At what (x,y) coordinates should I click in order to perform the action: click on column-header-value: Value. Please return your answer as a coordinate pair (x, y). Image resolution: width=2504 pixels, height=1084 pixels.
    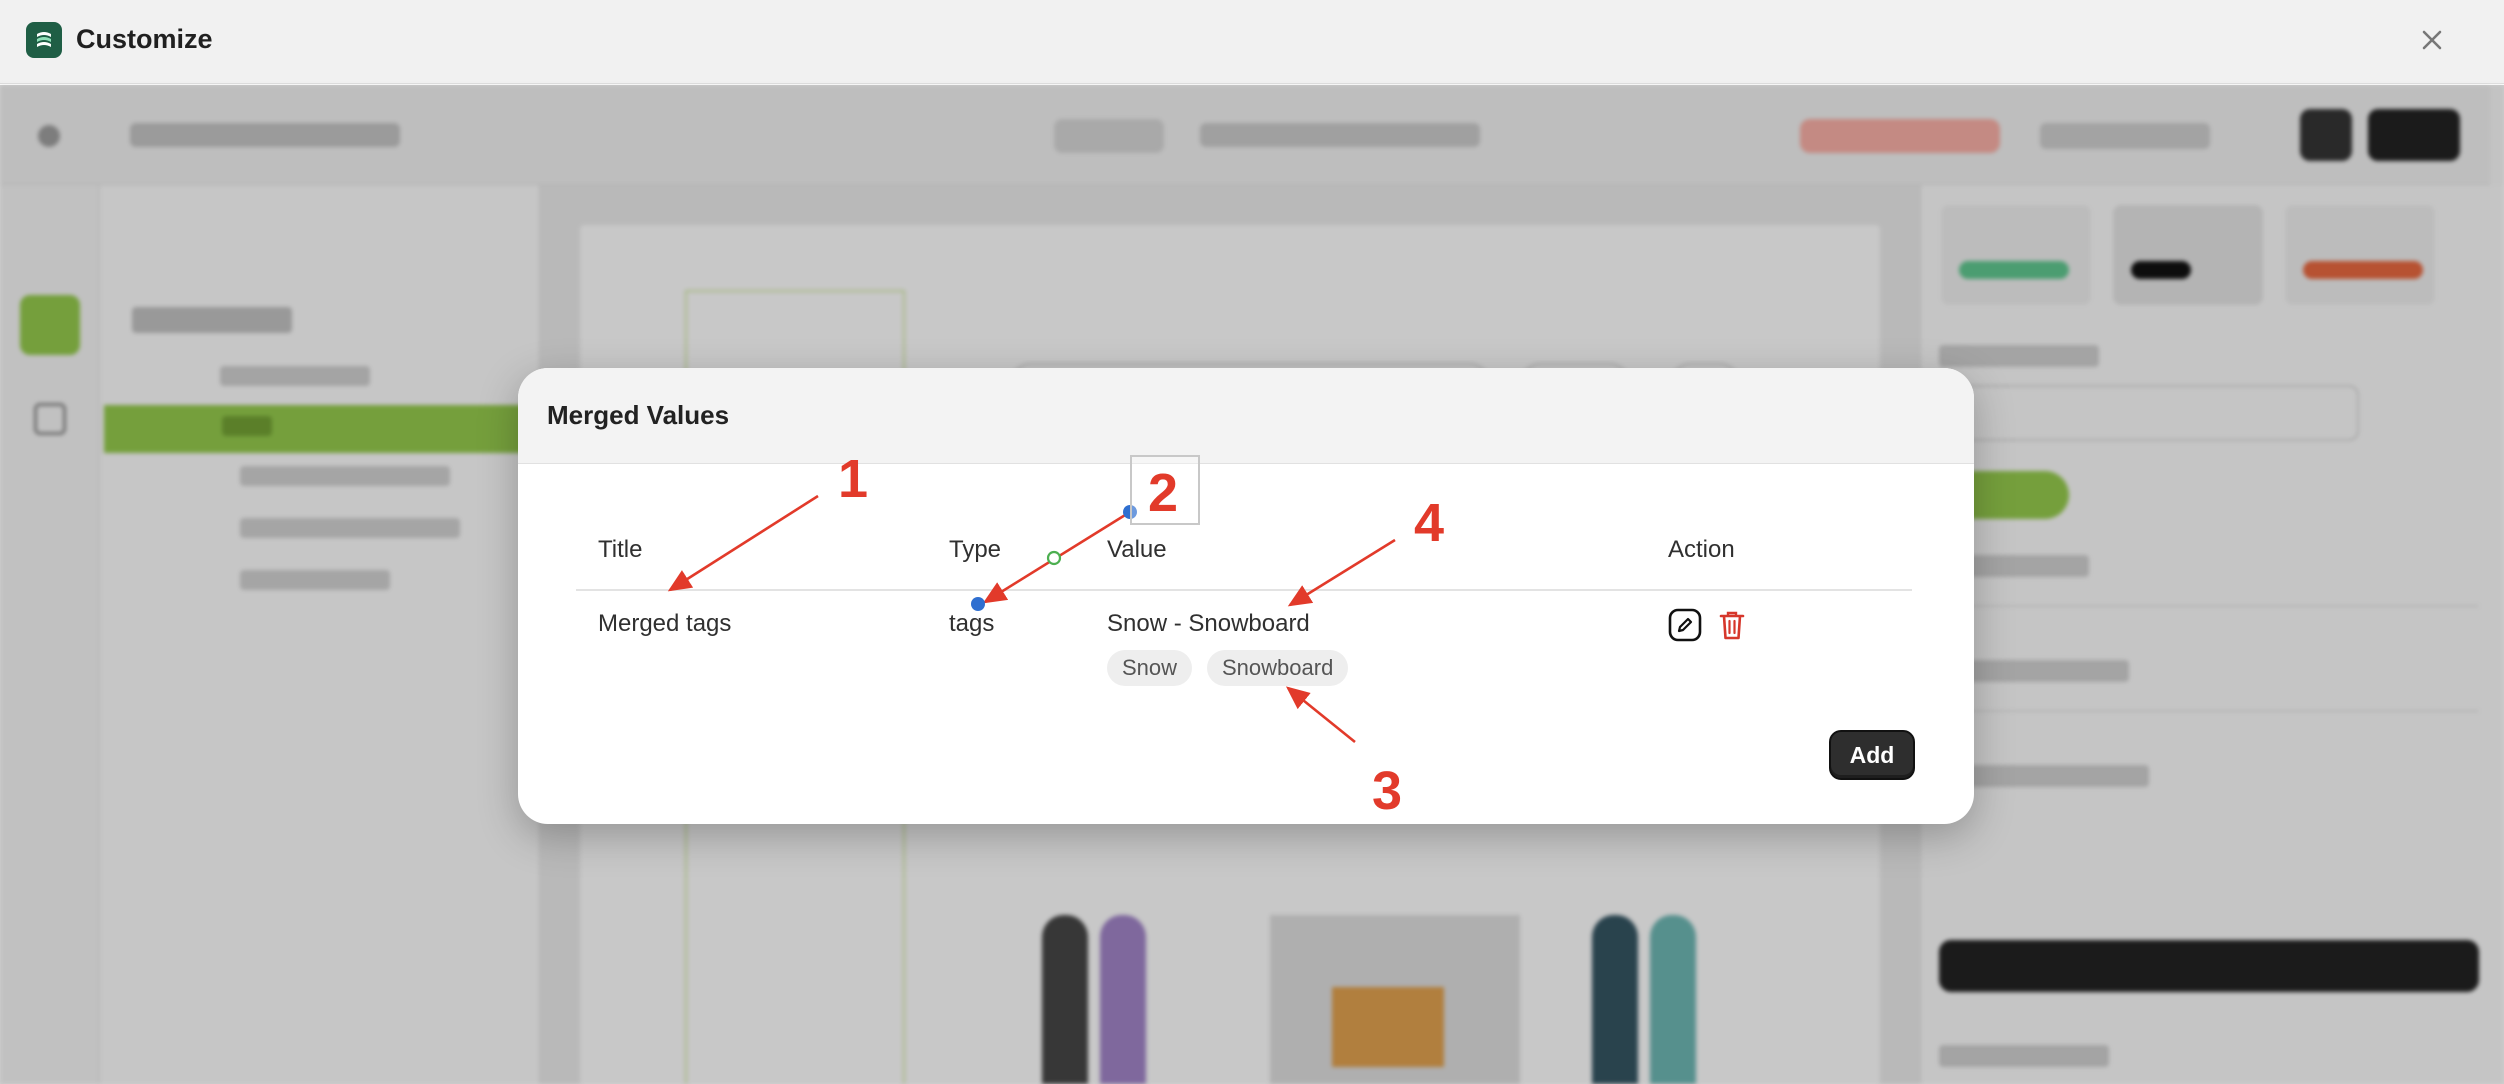
    Looking at the image, I should click on (1137, 549).